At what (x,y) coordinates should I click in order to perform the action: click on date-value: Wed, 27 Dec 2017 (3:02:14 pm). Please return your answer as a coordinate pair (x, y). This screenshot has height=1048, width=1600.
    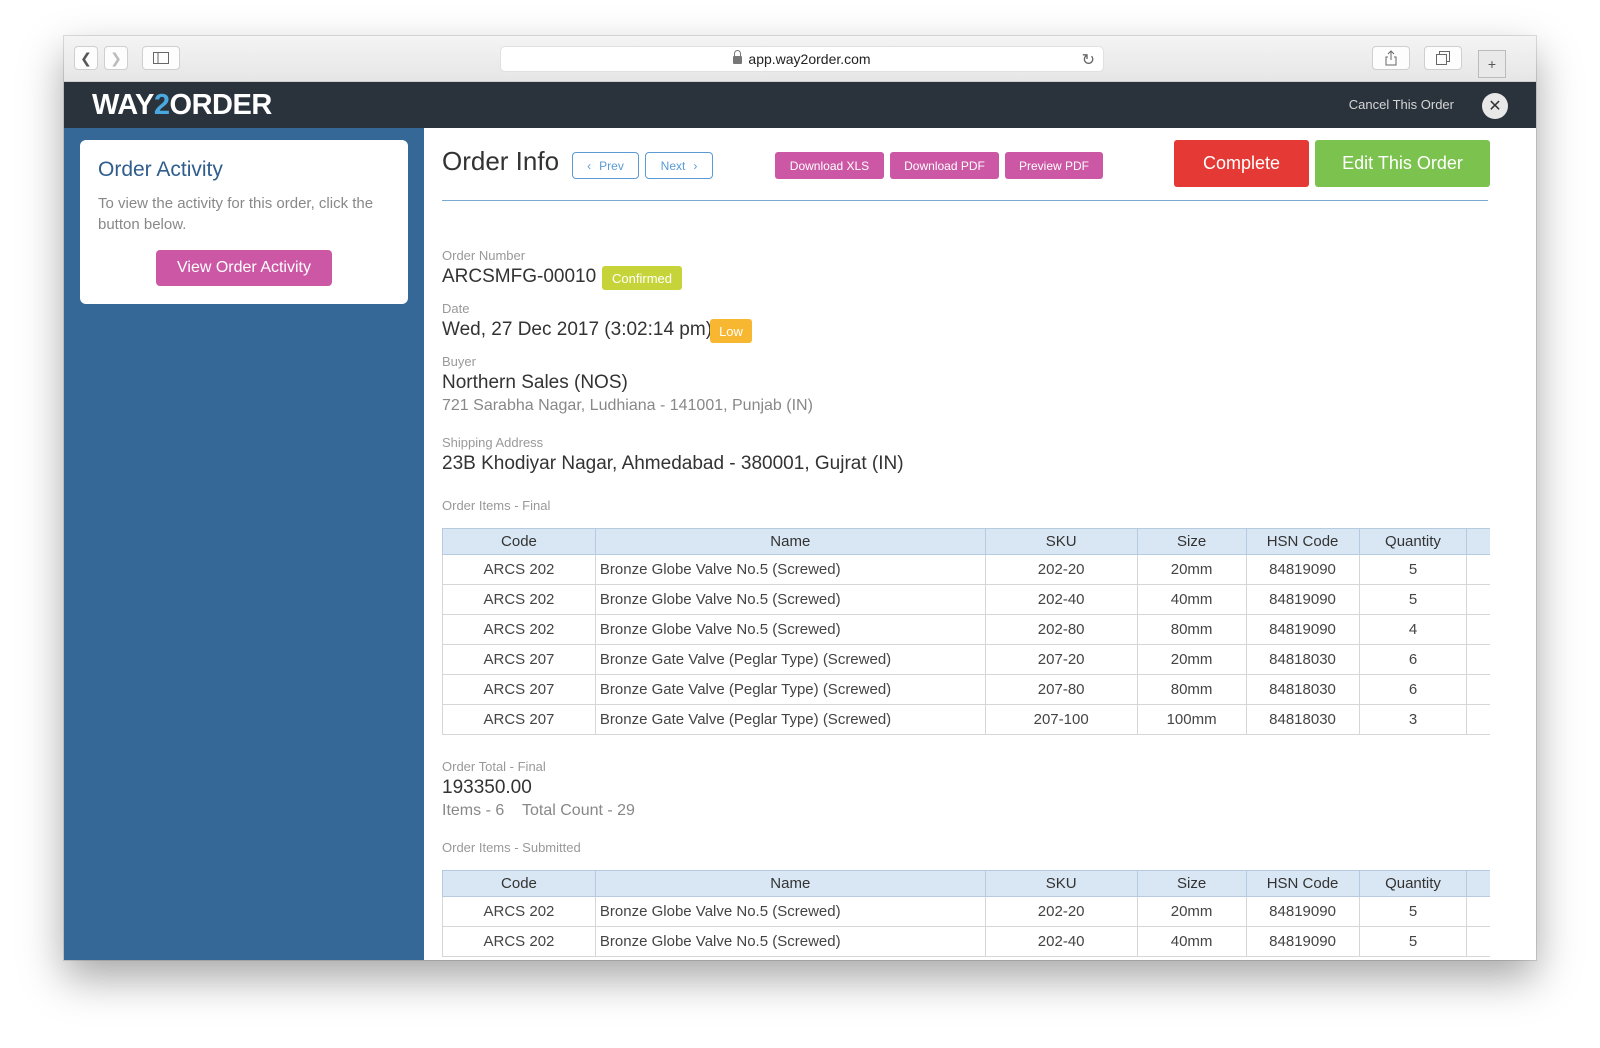
    Looking at the image, I should click on (577, 329).